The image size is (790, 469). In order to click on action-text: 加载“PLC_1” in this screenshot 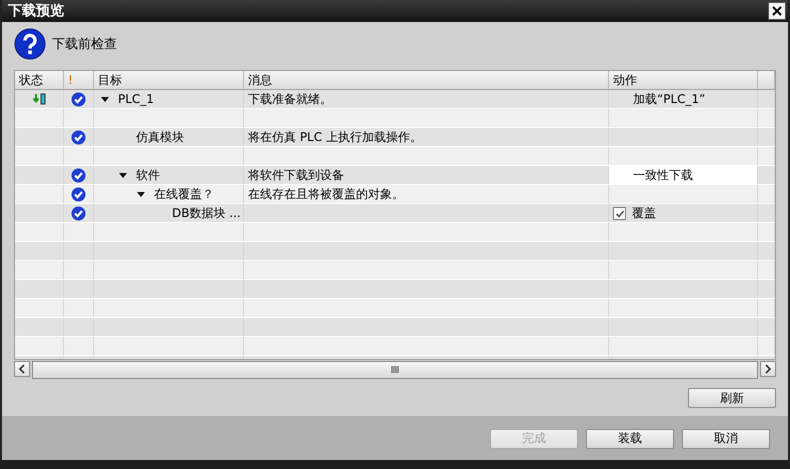, I will do `click(669, 99)`.